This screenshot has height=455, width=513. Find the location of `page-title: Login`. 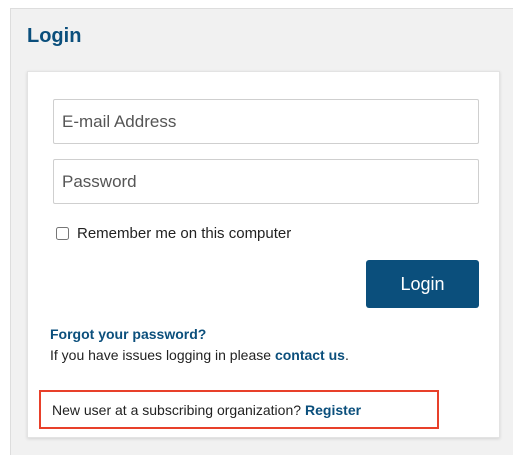

page-title: Login is located at coordinates (54, 36).